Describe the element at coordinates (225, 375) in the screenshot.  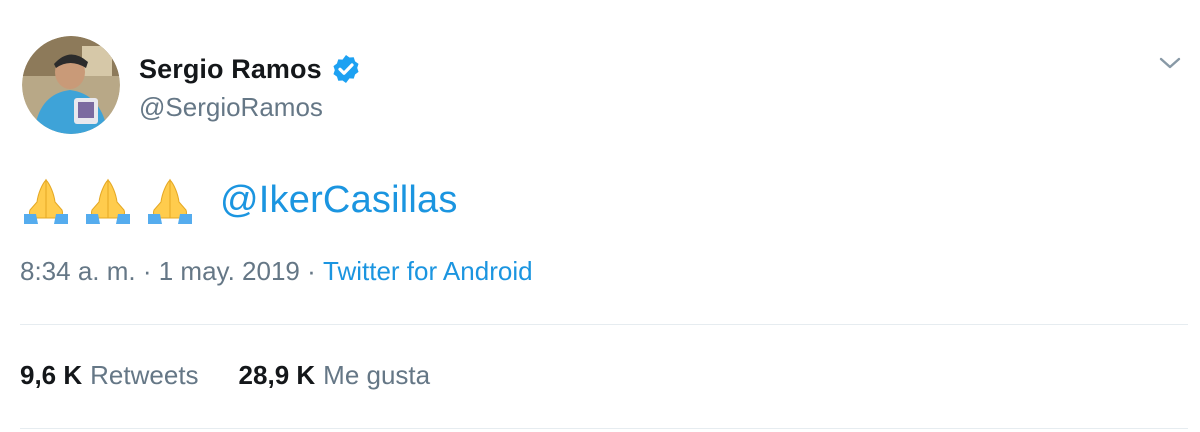
I see `tweet-stats: 9,6 K Retweets 28,9 K Me gusta` at that location.